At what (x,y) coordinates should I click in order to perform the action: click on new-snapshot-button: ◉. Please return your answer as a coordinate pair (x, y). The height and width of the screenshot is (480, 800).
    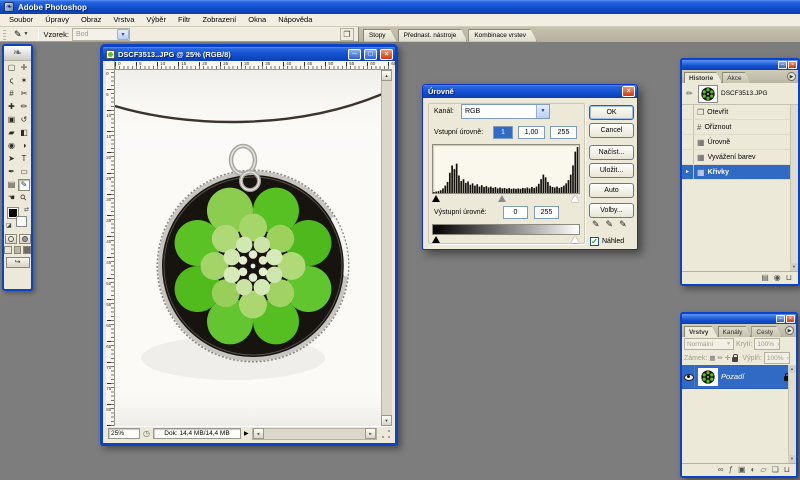
    Looking at the image, I should click on (777, 278).